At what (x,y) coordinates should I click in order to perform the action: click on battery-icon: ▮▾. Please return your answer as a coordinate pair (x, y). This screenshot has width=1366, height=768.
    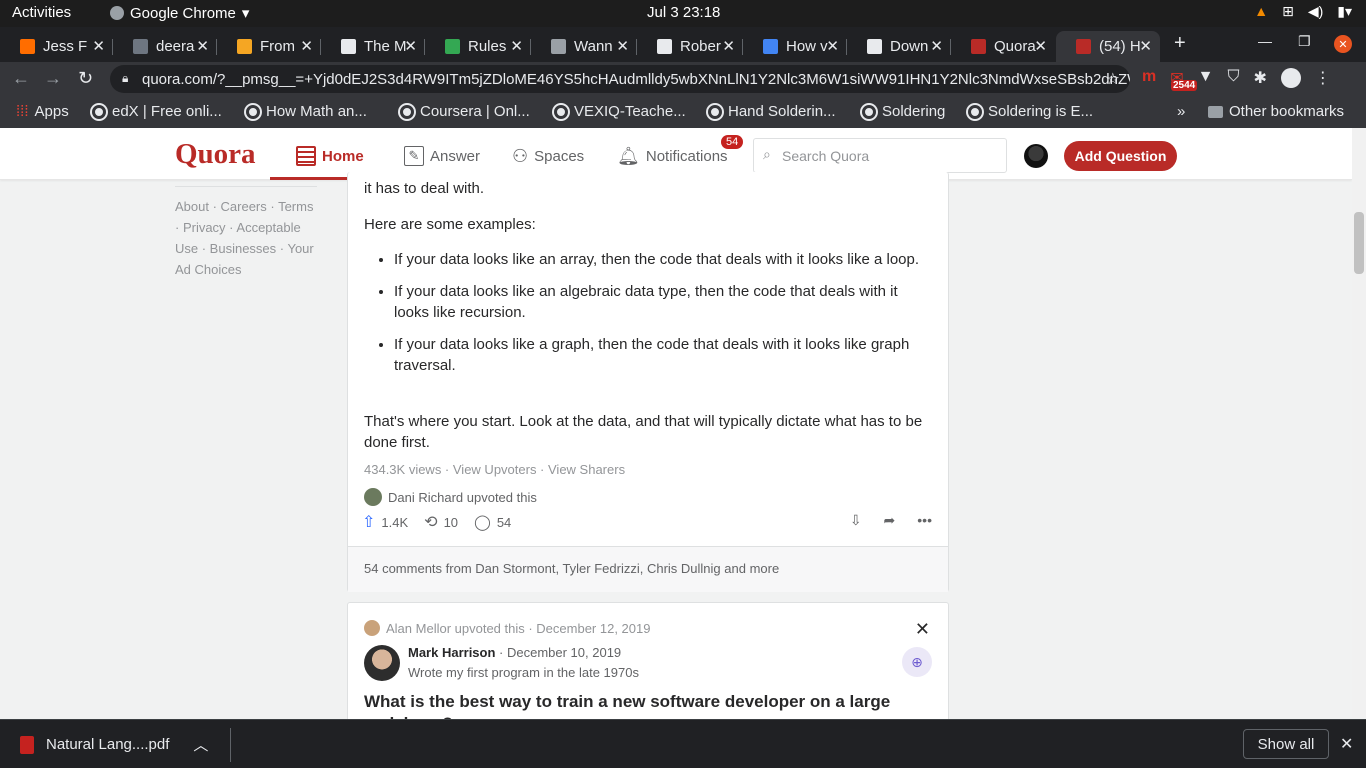
    Looking at the image, I should click on (1344, 11).